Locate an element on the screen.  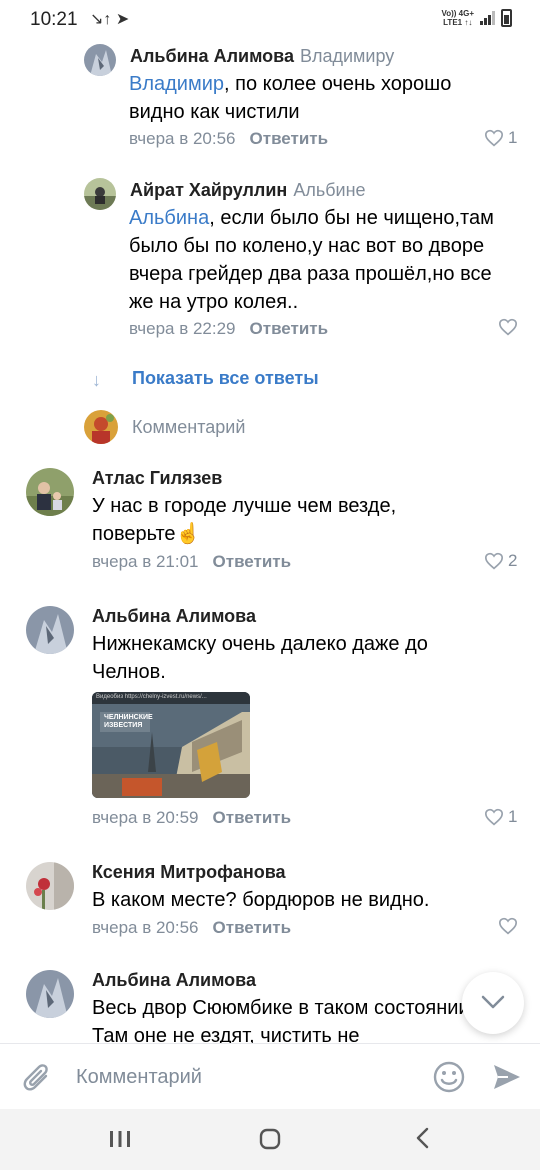
network-top-label: Vo)) 4G+ is located at coordinates (457, 13).